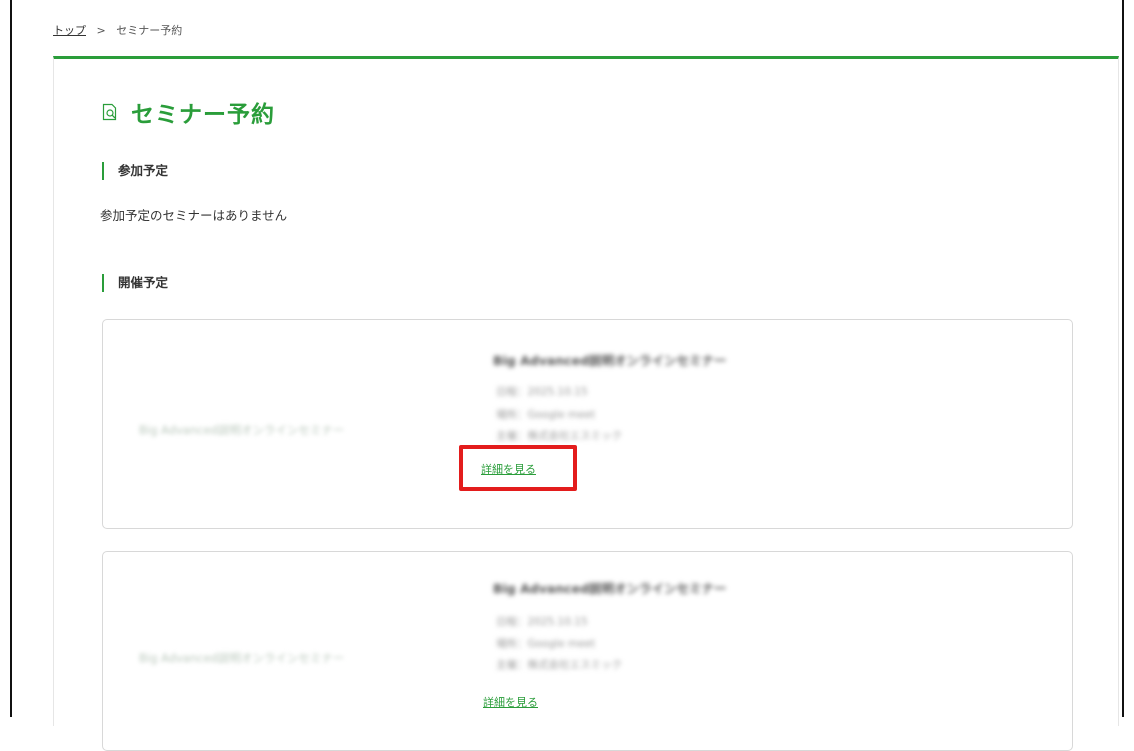 This screenshot has width=1134, height=751. Describe the element at coordinates (510, 702) in the screenshot. I see `seminar-detail-link: 詳細を見る` at that location.